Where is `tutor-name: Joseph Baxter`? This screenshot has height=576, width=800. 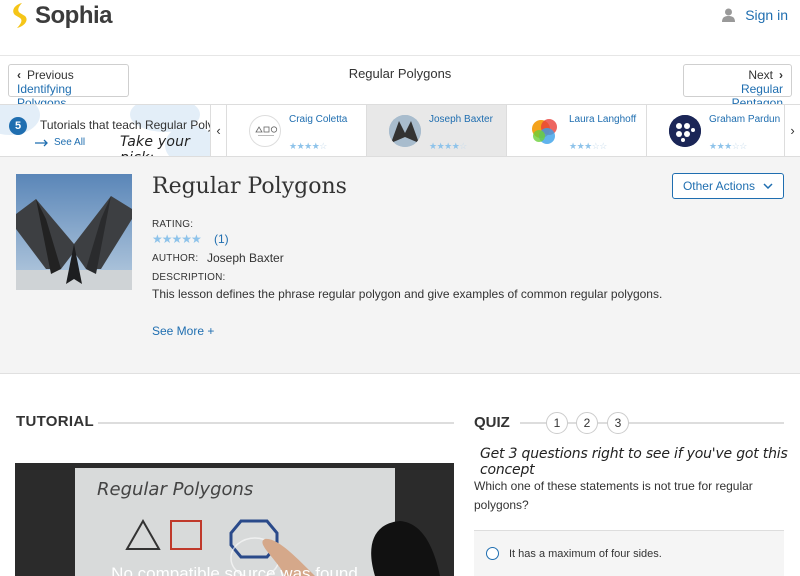 tutor-name: Joseph Baxter is located at coordinates (461, 119).